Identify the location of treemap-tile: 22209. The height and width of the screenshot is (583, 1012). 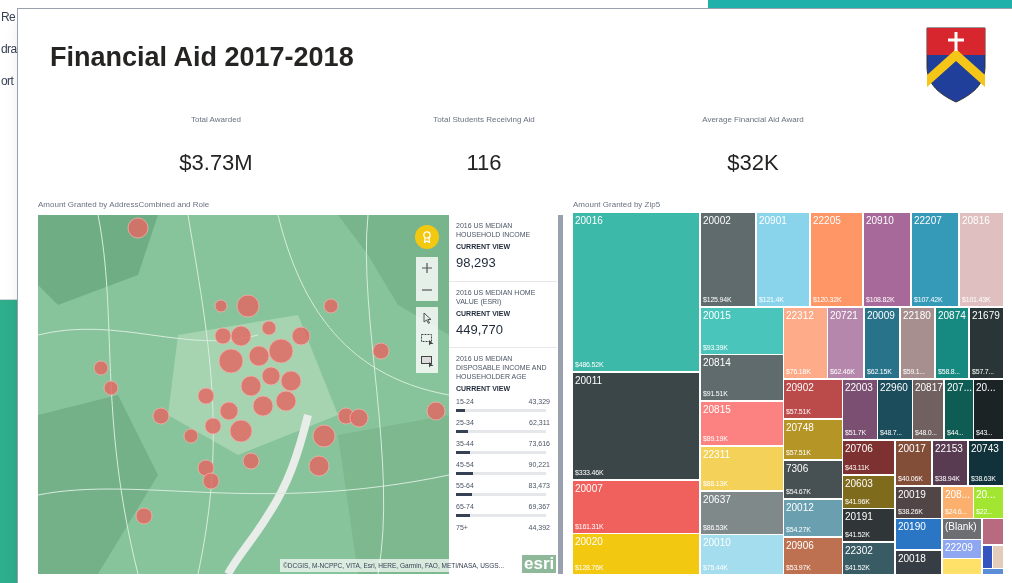
(962, 549).